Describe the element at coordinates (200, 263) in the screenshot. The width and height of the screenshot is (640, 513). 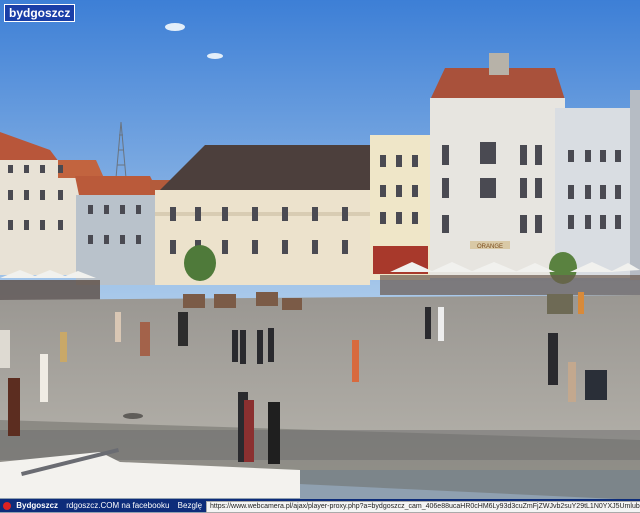
I see `tree` at that location.